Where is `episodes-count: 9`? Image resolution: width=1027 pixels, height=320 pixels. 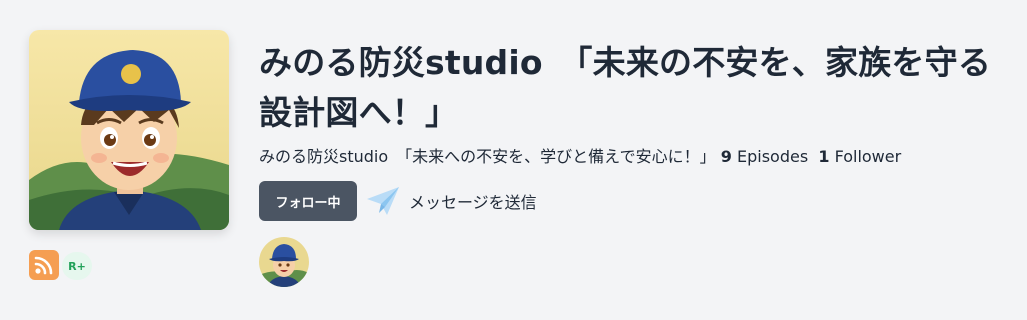 episodes-count: 9 is located at coordinates (726, 156).